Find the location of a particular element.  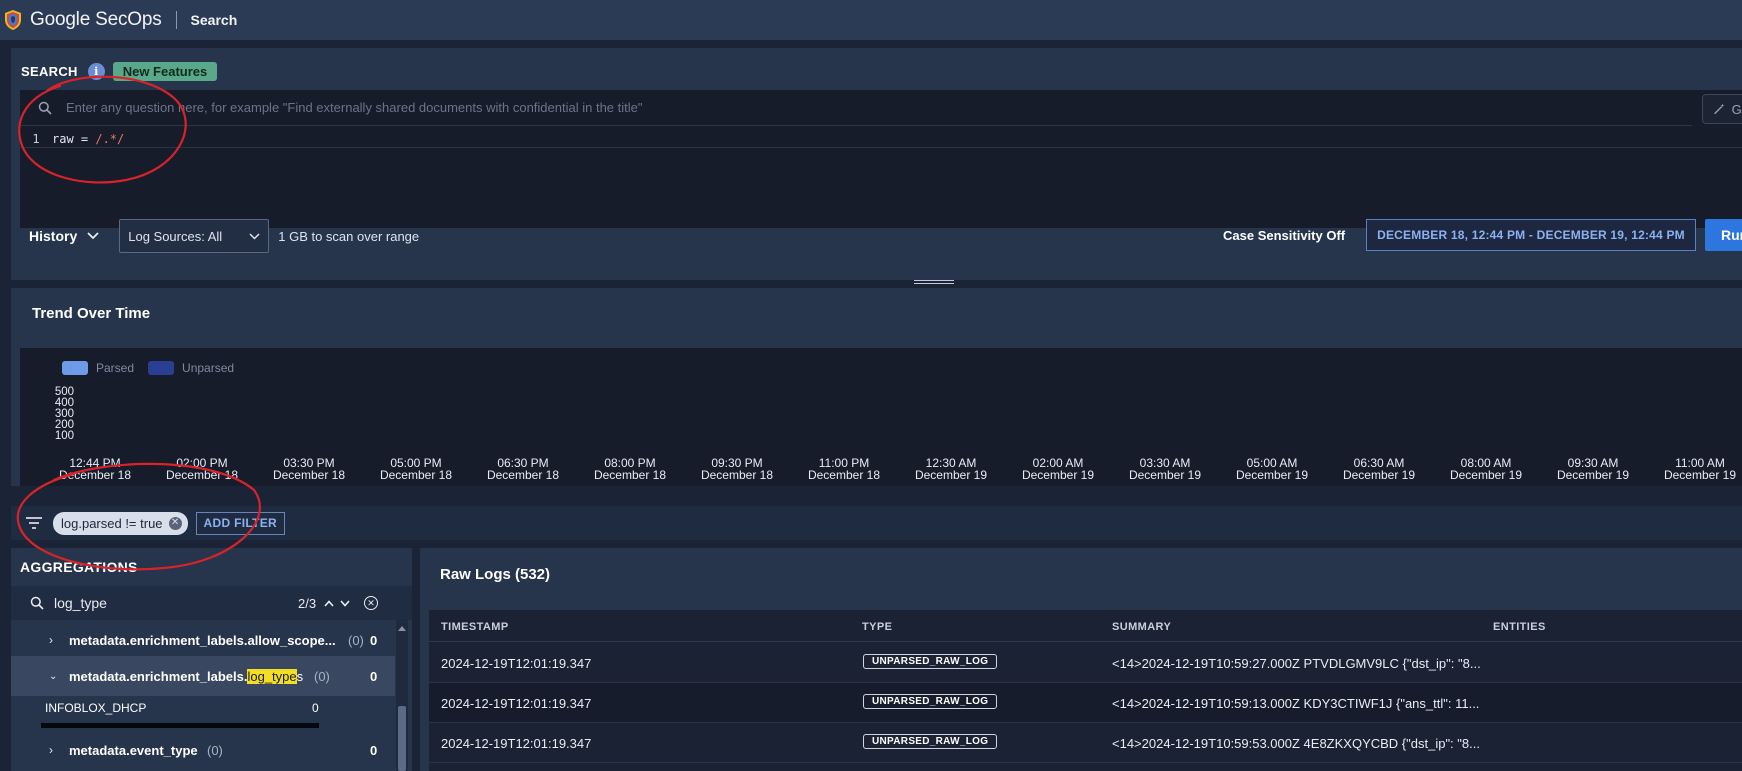

column-header-entities: ENTITIES is located at coordinates (1519, 627).